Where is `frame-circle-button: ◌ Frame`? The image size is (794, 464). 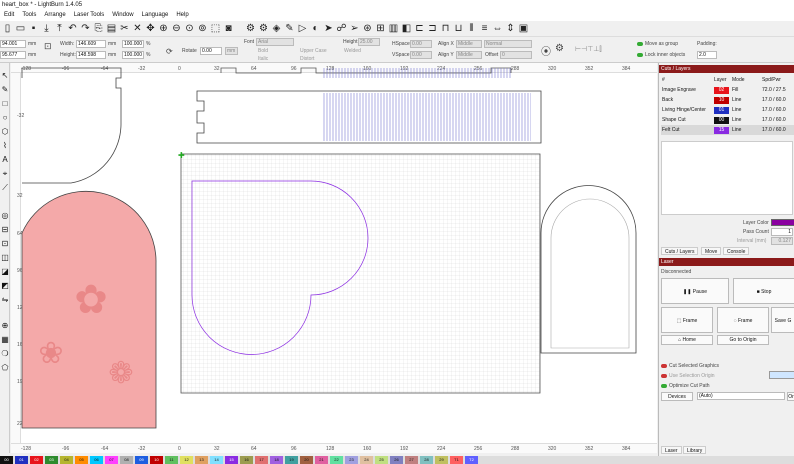
frame-circle-button: ◌ Frame is located at coordinates (743, 320).